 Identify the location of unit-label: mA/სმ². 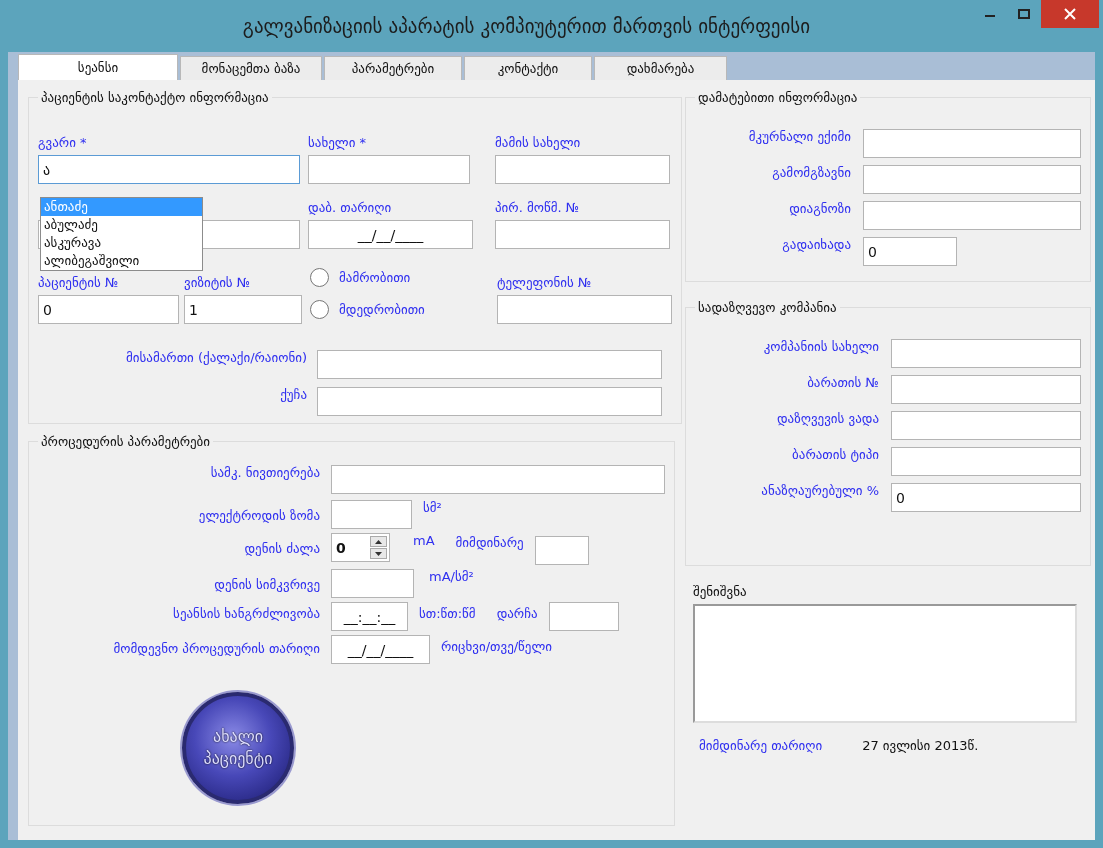
(451, 576).